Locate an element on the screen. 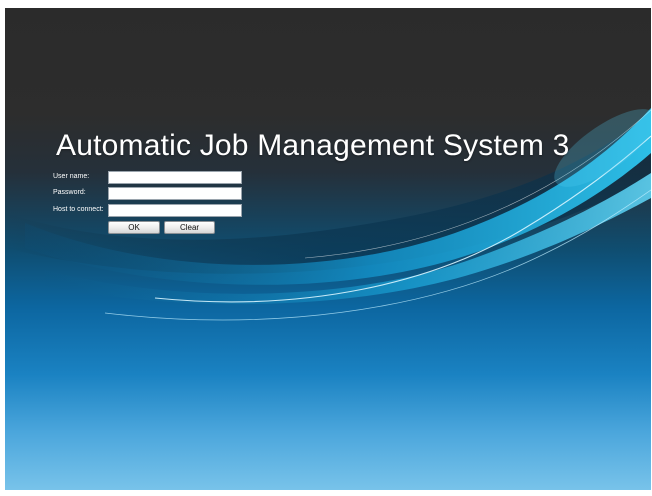 The image size is (652, 496). password-input is located at coordinates (175, 193).